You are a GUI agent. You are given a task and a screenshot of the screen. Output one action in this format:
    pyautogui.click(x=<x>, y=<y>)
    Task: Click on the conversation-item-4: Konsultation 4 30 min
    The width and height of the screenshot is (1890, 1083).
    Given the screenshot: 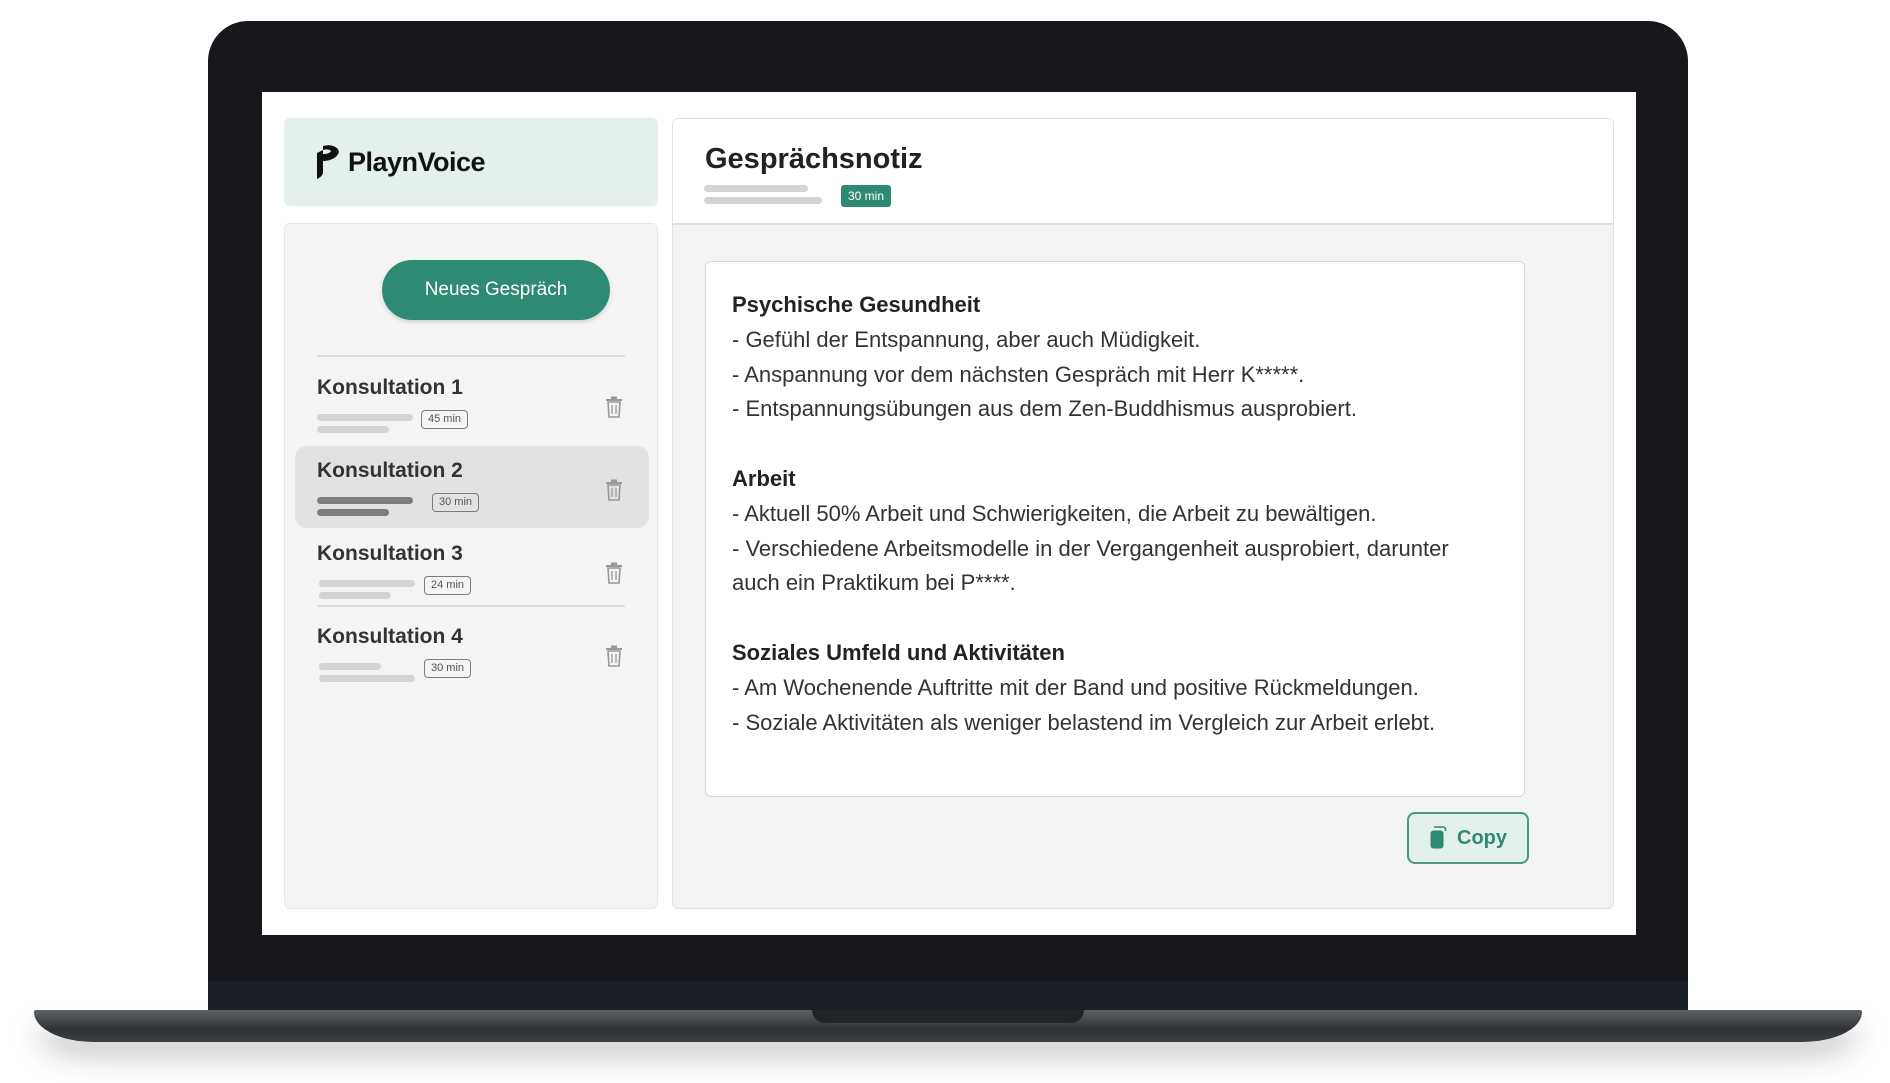 What is the action you would take?
    pyautogui.click(x=472, y=653)
    